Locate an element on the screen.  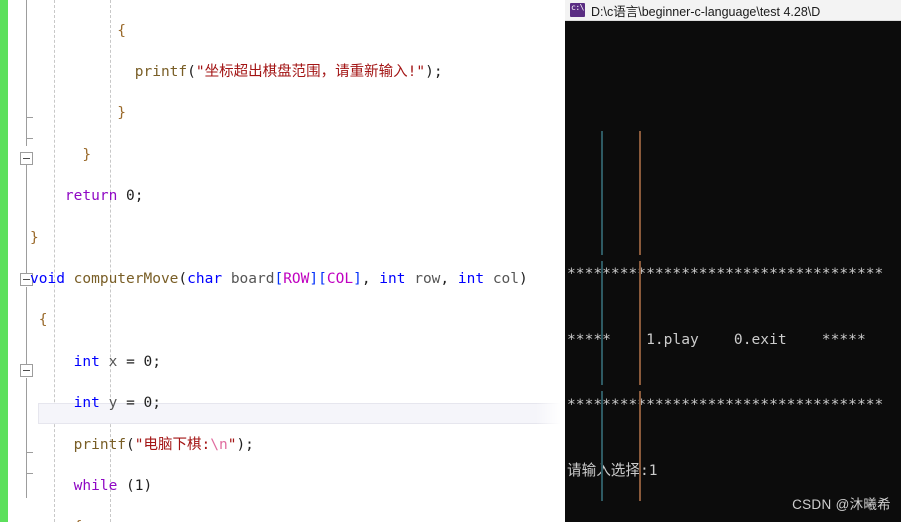
change-tracking-stripe is located at coordinates (4, 261).